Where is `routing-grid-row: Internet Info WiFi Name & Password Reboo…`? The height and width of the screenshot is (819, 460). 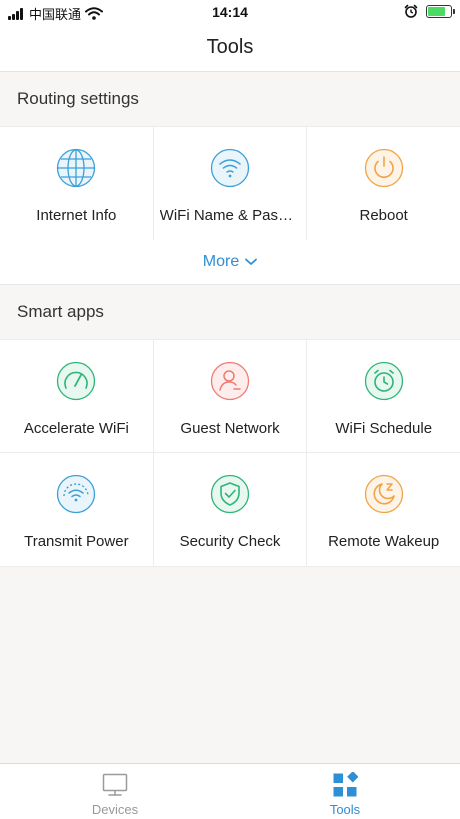
routing-grid-row: Internet Info WiFi Name & Password Reboo… is located at coordinates (230, 183).